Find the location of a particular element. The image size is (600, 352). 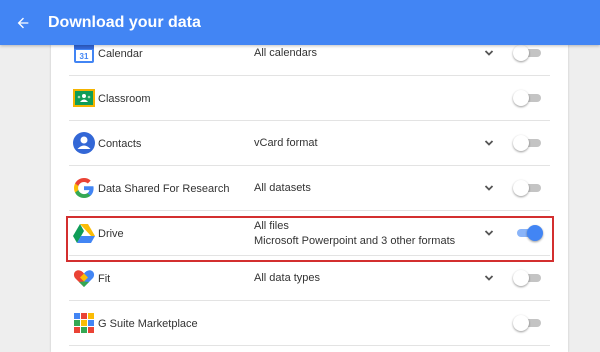

product-name: Calendar is located at coordinates (120, 53).